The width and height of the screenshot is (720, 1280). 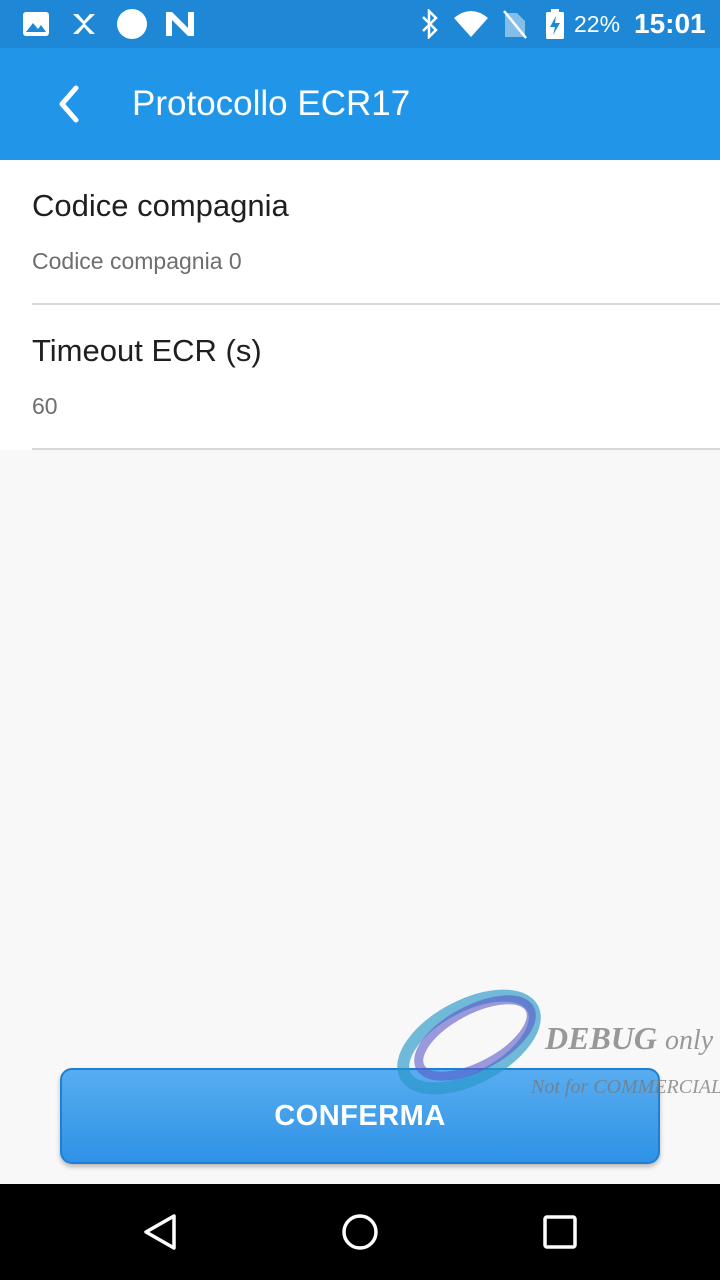 I want to click on preference-timeout-ecr: Timeout ECR (s) 60, so click(x=360, y=377).